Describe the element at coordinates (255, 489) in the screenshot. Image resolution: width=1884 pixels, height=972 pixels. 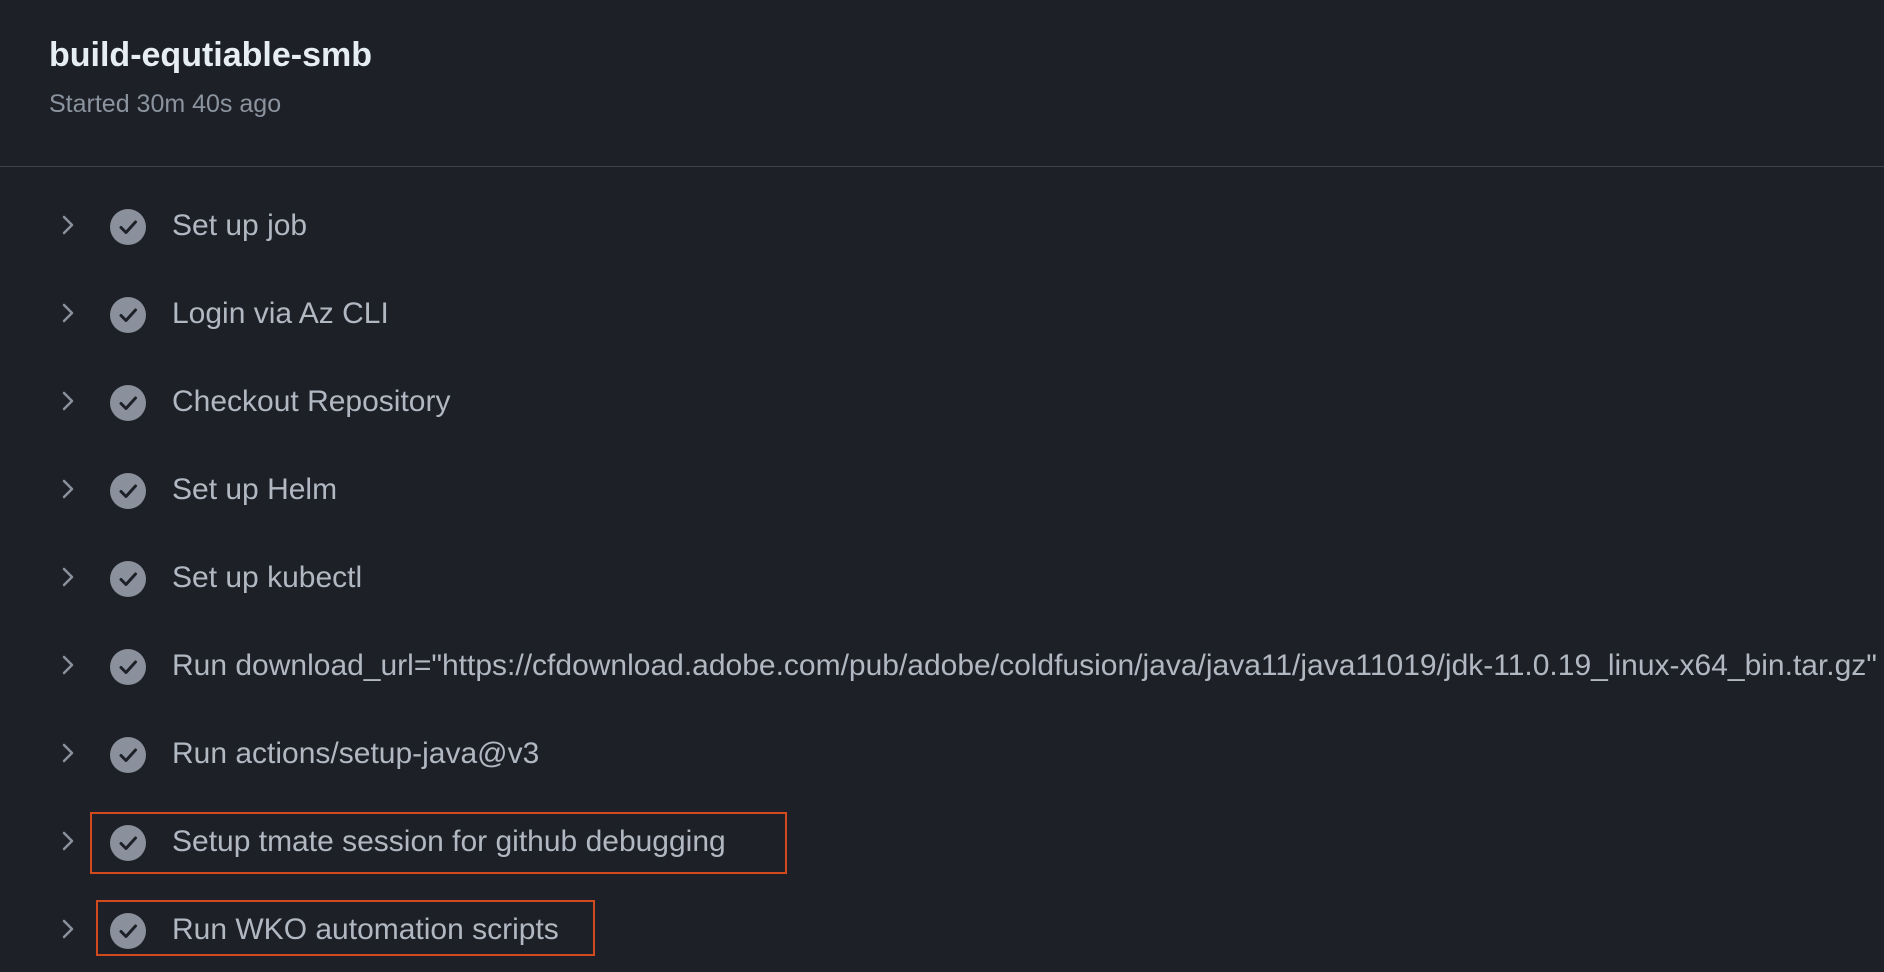
I see `step-label: Set up Helm` at that location.